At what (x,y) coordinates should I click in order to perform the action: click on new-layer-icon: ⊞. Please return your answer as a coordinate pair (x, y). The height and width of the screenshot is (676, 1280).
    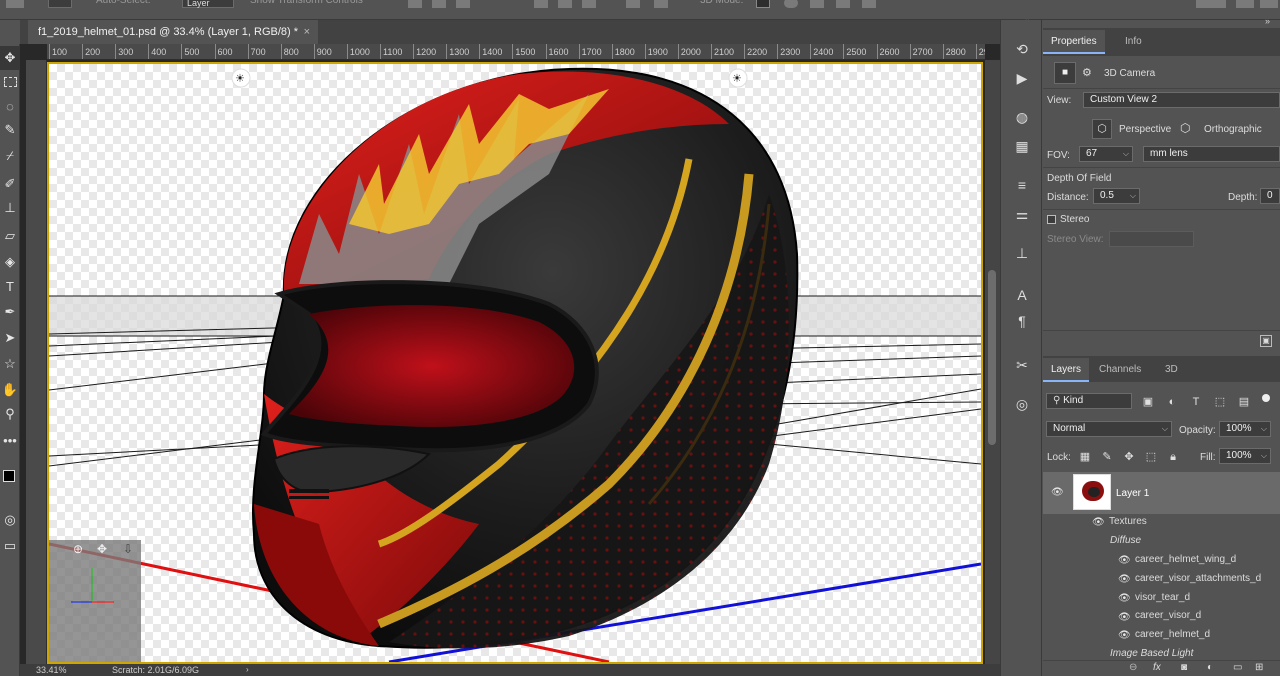
    Looking at the image, I should click on (1259, 667).